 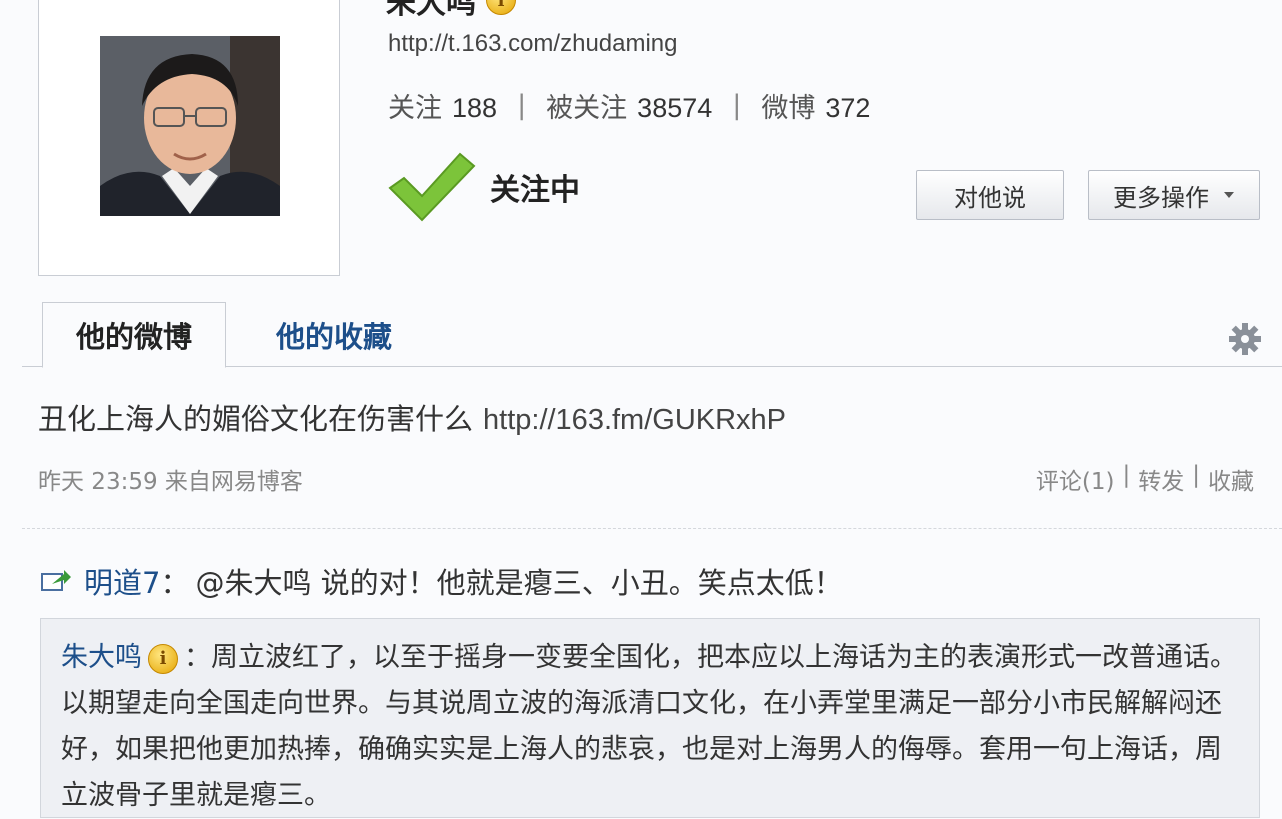 I want to click on repost-author: 明道7, so click(x=122, y=581).